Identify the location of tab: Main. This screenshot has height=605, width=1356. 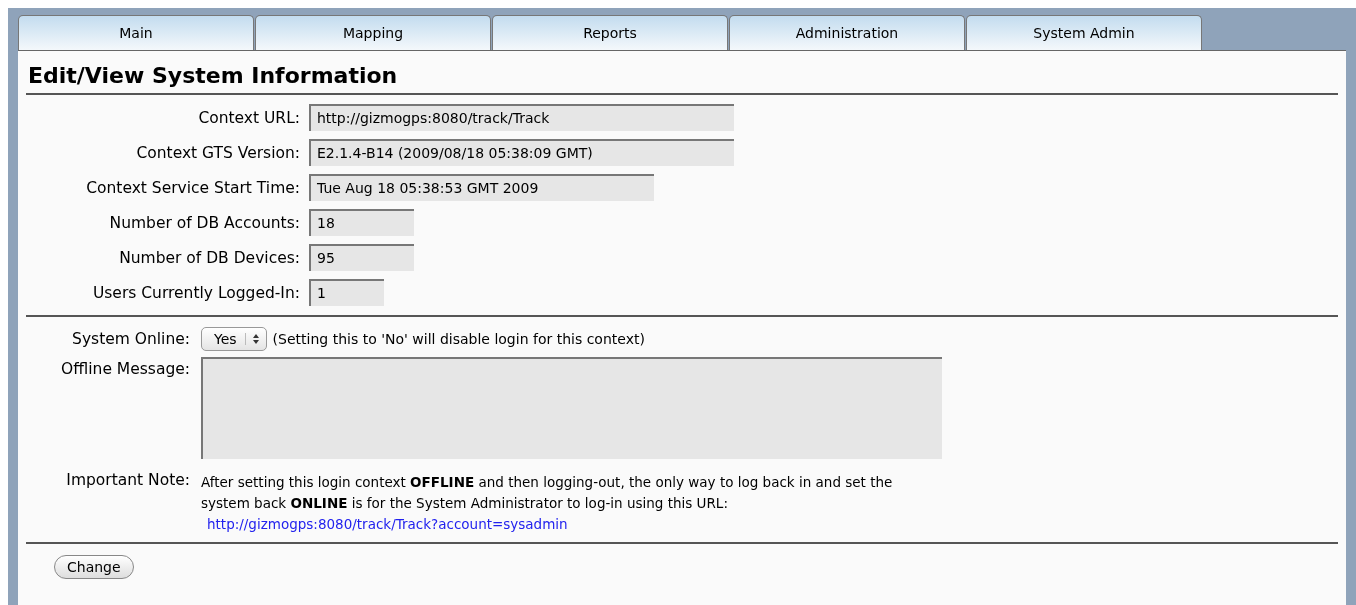
(136, 32).